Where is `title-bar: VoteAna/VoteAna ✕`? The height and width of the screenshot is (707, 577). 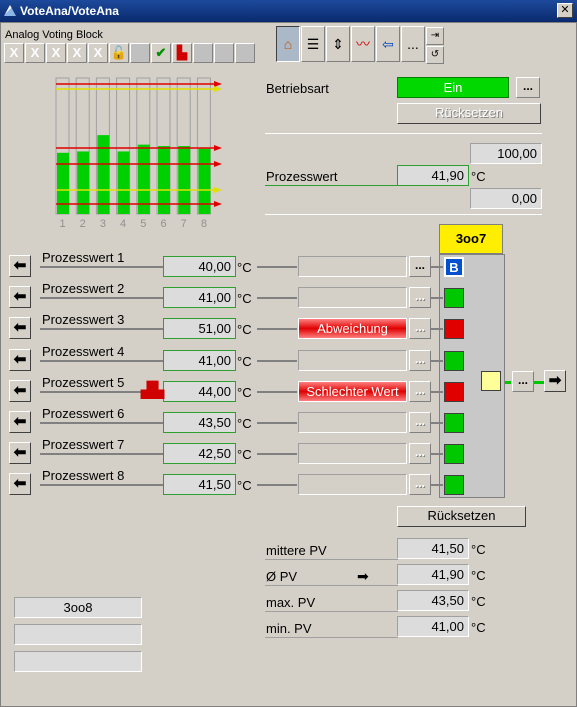 title-bar: VoteAna/VoteAna ✕ is located at coordinates (288, 11).